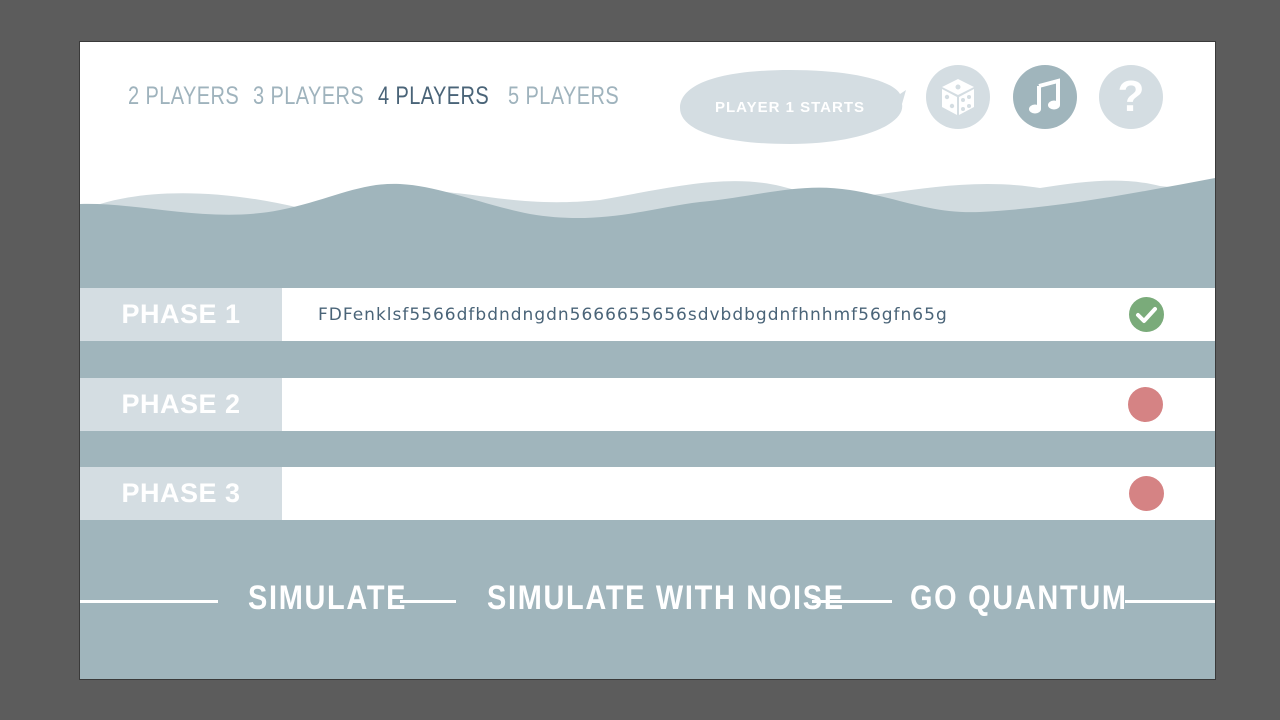 Image resolution: width=1280 pixels, height=720 pixels. What do you see at coordinates (563, 96) in the screenshot?
I see `tab-5-players: 5 PLAYERS` at bounding box center [563, 96].